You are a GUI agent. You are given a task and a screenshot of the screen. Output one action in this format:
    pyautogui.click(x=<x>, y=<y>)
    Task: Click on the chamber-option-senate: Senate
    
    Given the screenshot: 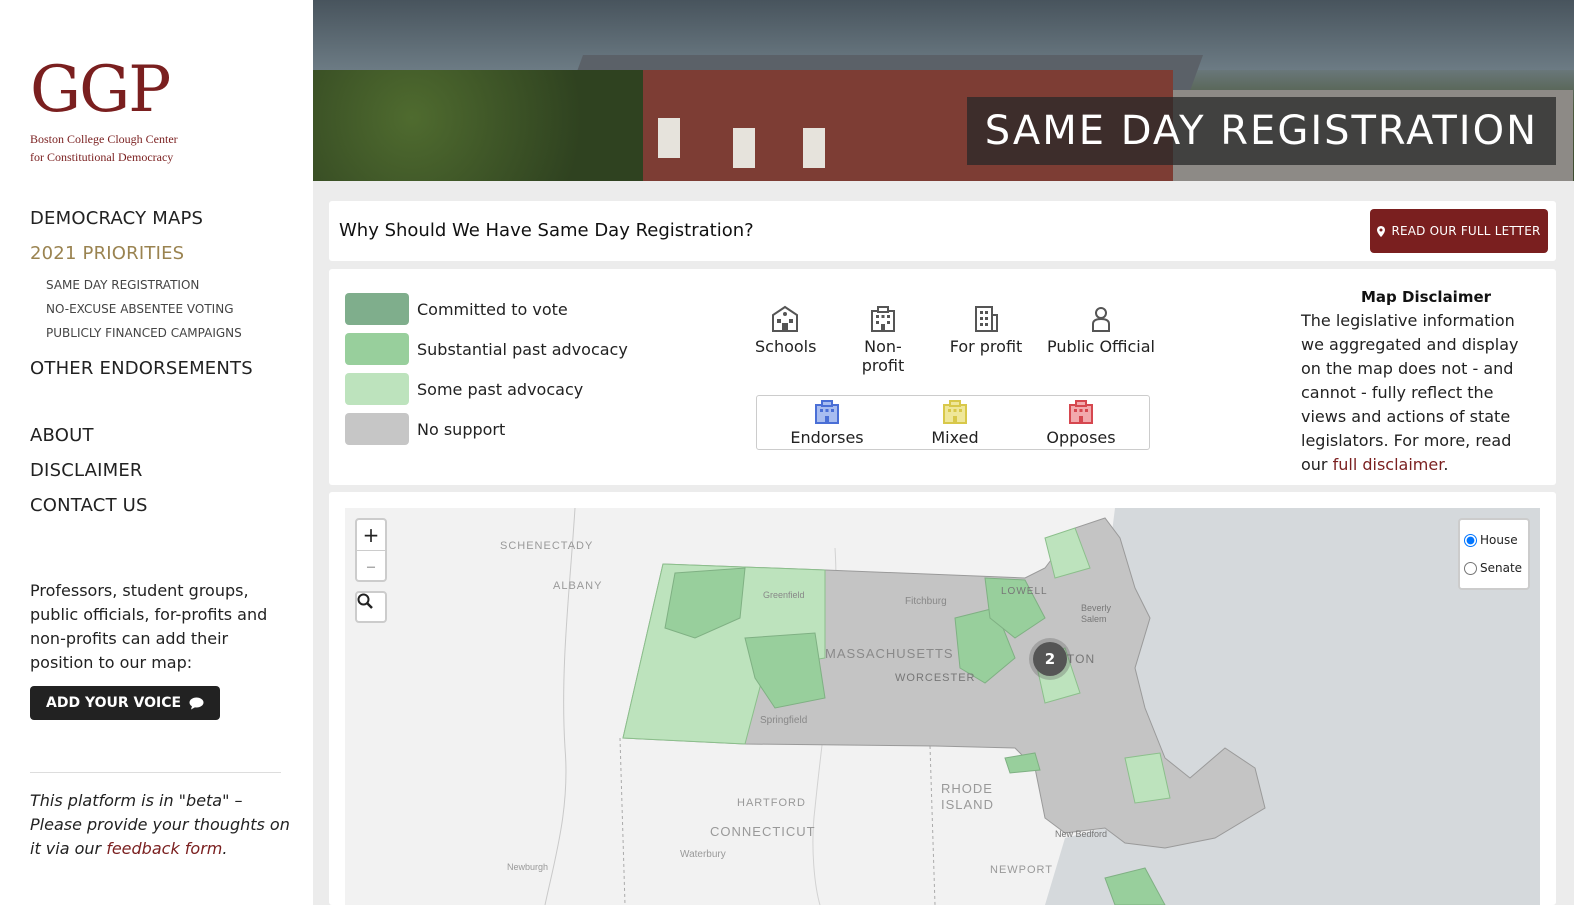 What is the action you would take?
    pyautogui.click(x=1494, y=568)
    